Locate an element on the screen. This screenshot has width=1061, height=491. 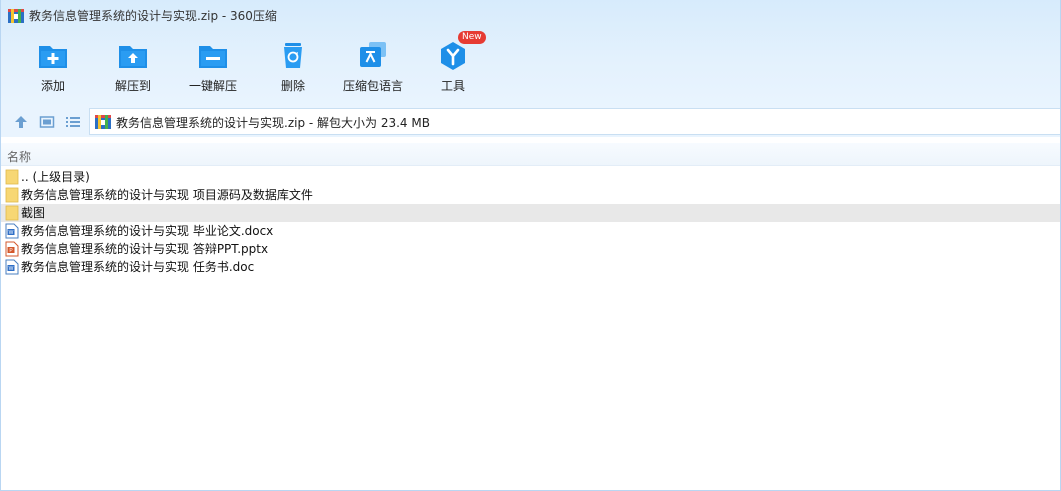
list-header: 名称 is located at coordinates (530, 154).